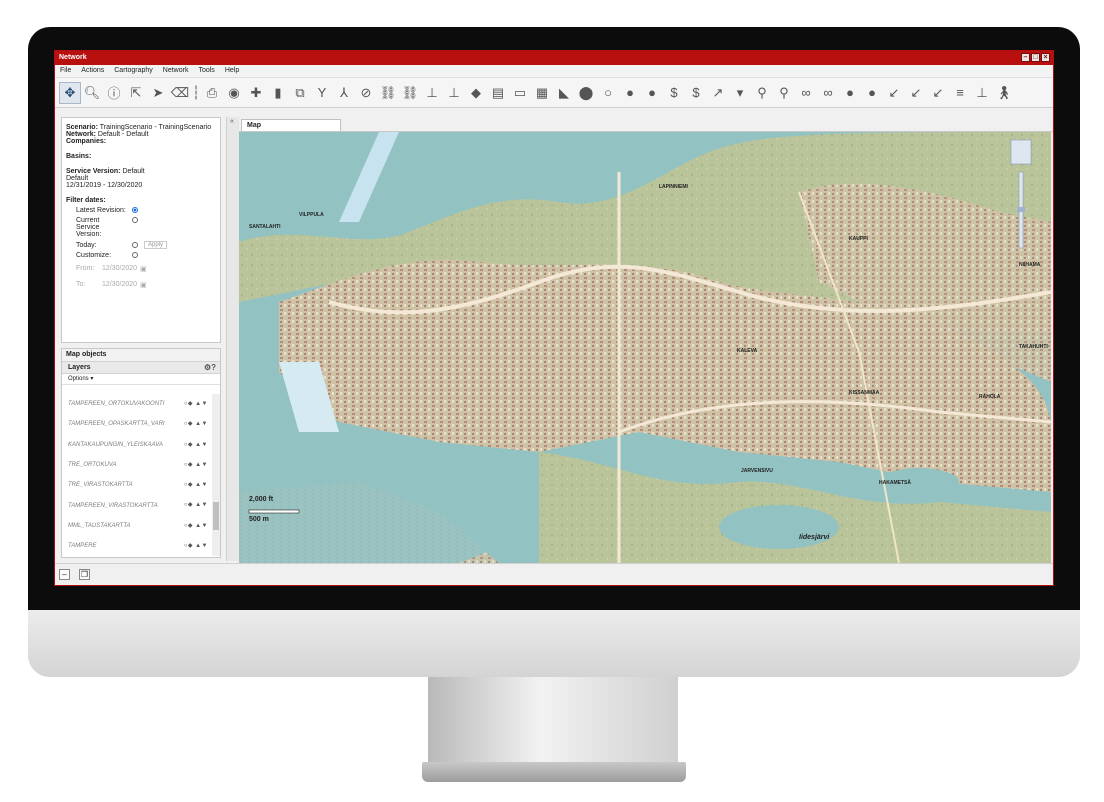 The width and height of the screenshot is (1104, 802). What do you see at coordinates (674, 93) in the screenshot?
I see `dollar-icon: $` at bounding box center [674, 93].